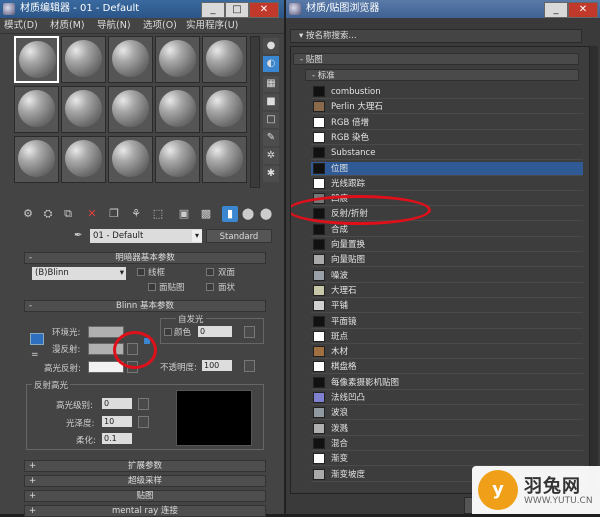  What do you see at coordinates (239, 236) in the screenshot?
I see `material-type-button: Standard` at bounding box center [239, 236].